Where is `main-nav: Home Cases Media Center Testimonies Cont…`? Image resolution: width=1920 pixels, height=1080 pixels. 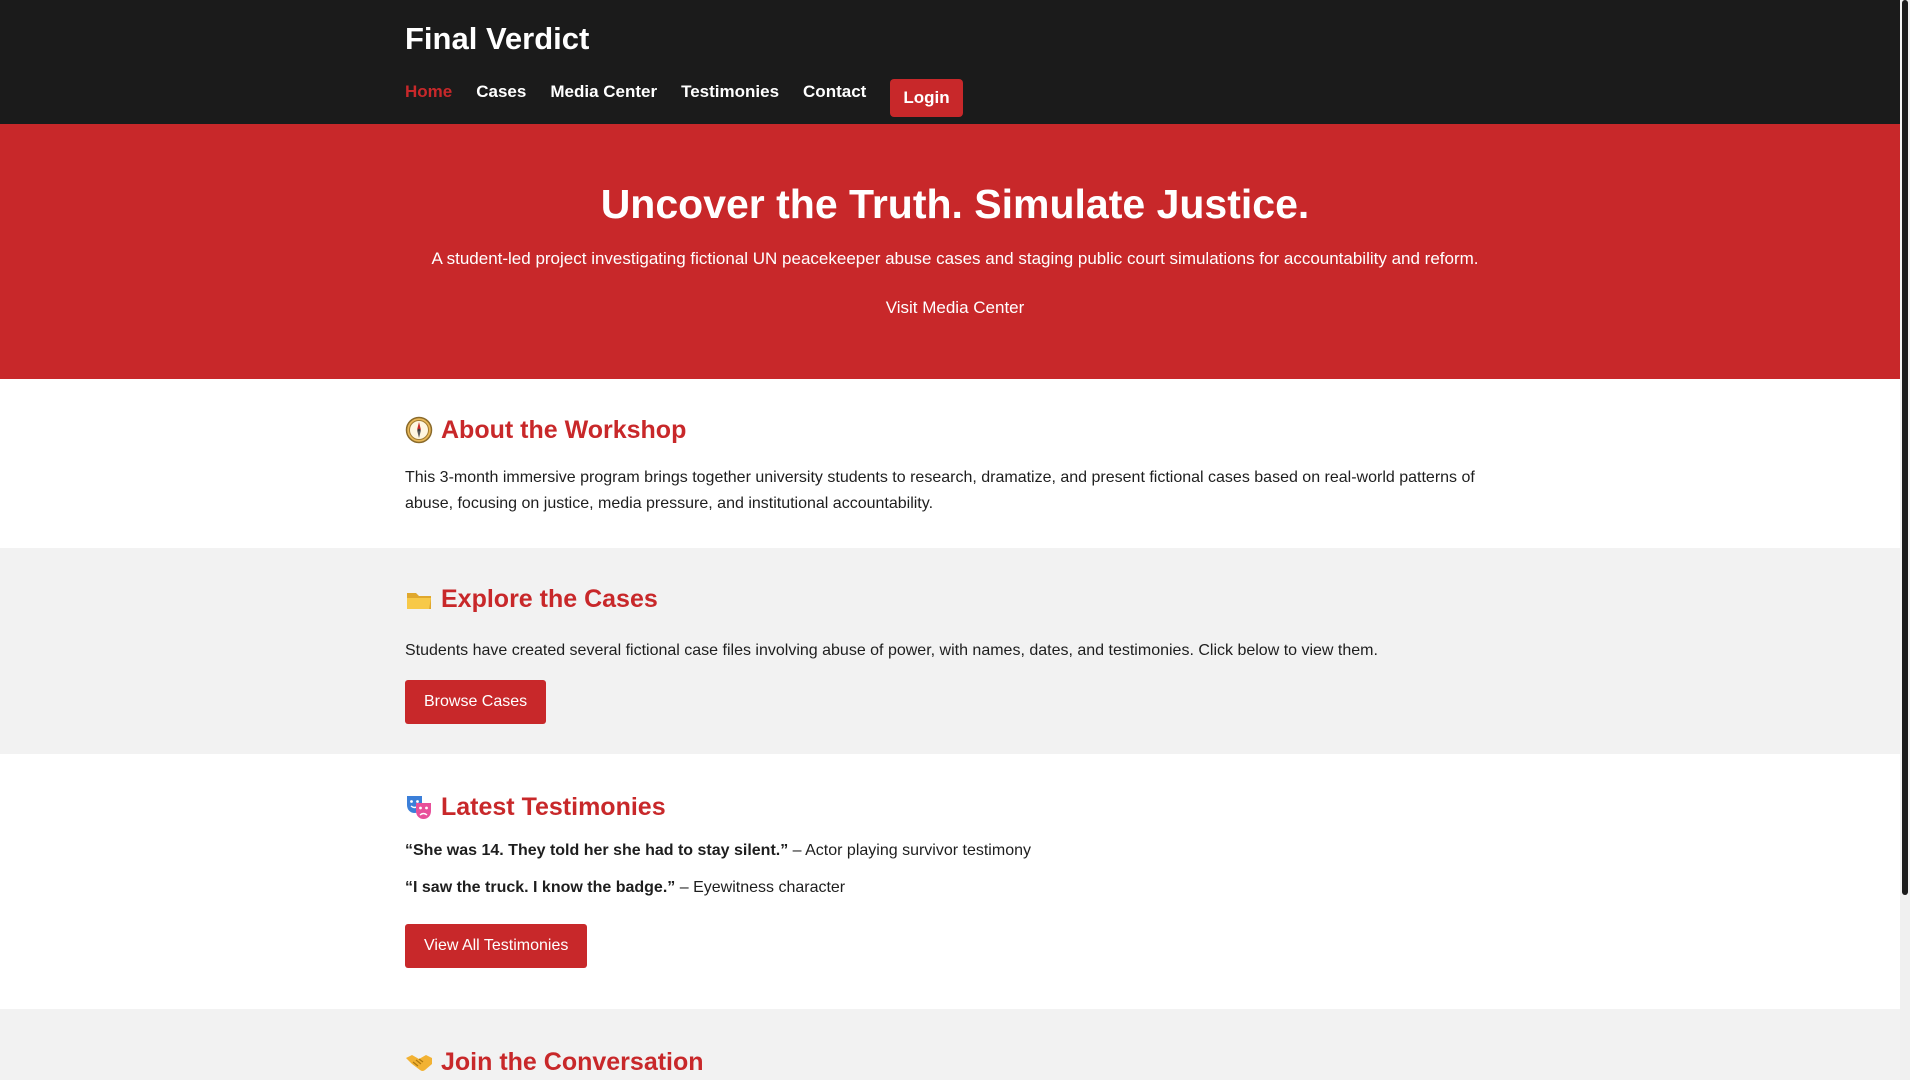 main-nav: Home Cases Media Center Testimonies Cont… is located at coordinates (950, 98).